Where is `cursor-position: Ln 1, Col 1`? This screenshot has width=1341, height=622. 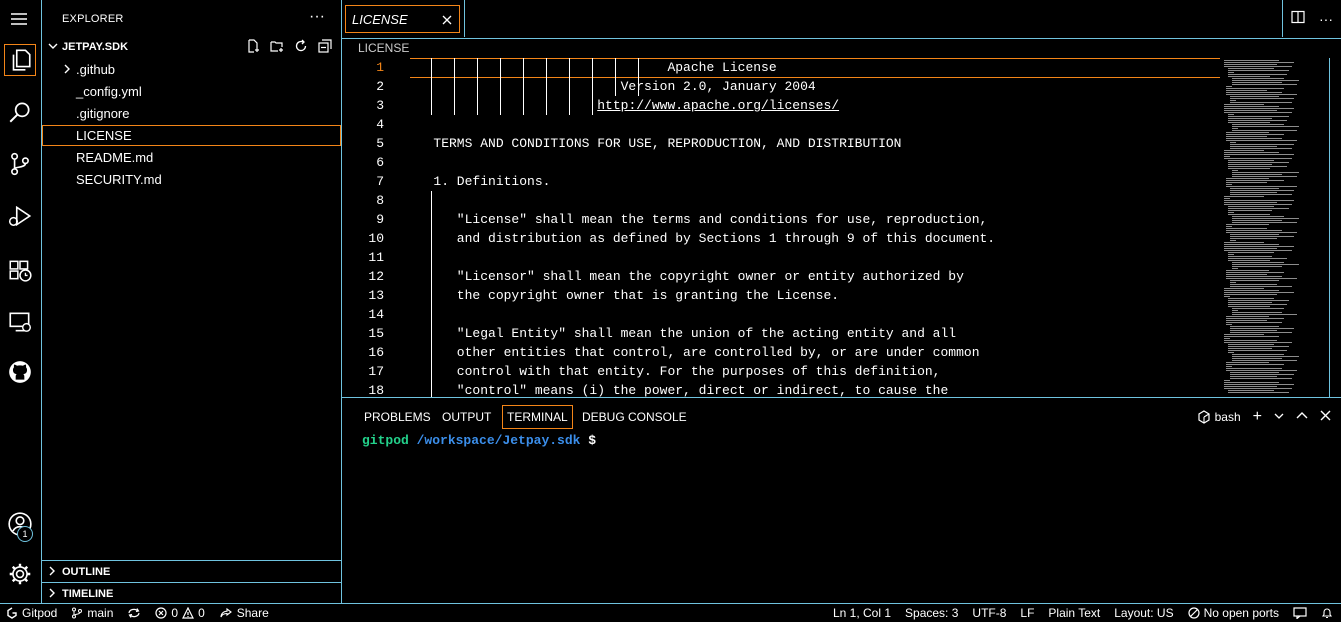 cursor-position: Ln 1, Col 1 is located at coordinates (862, 613).